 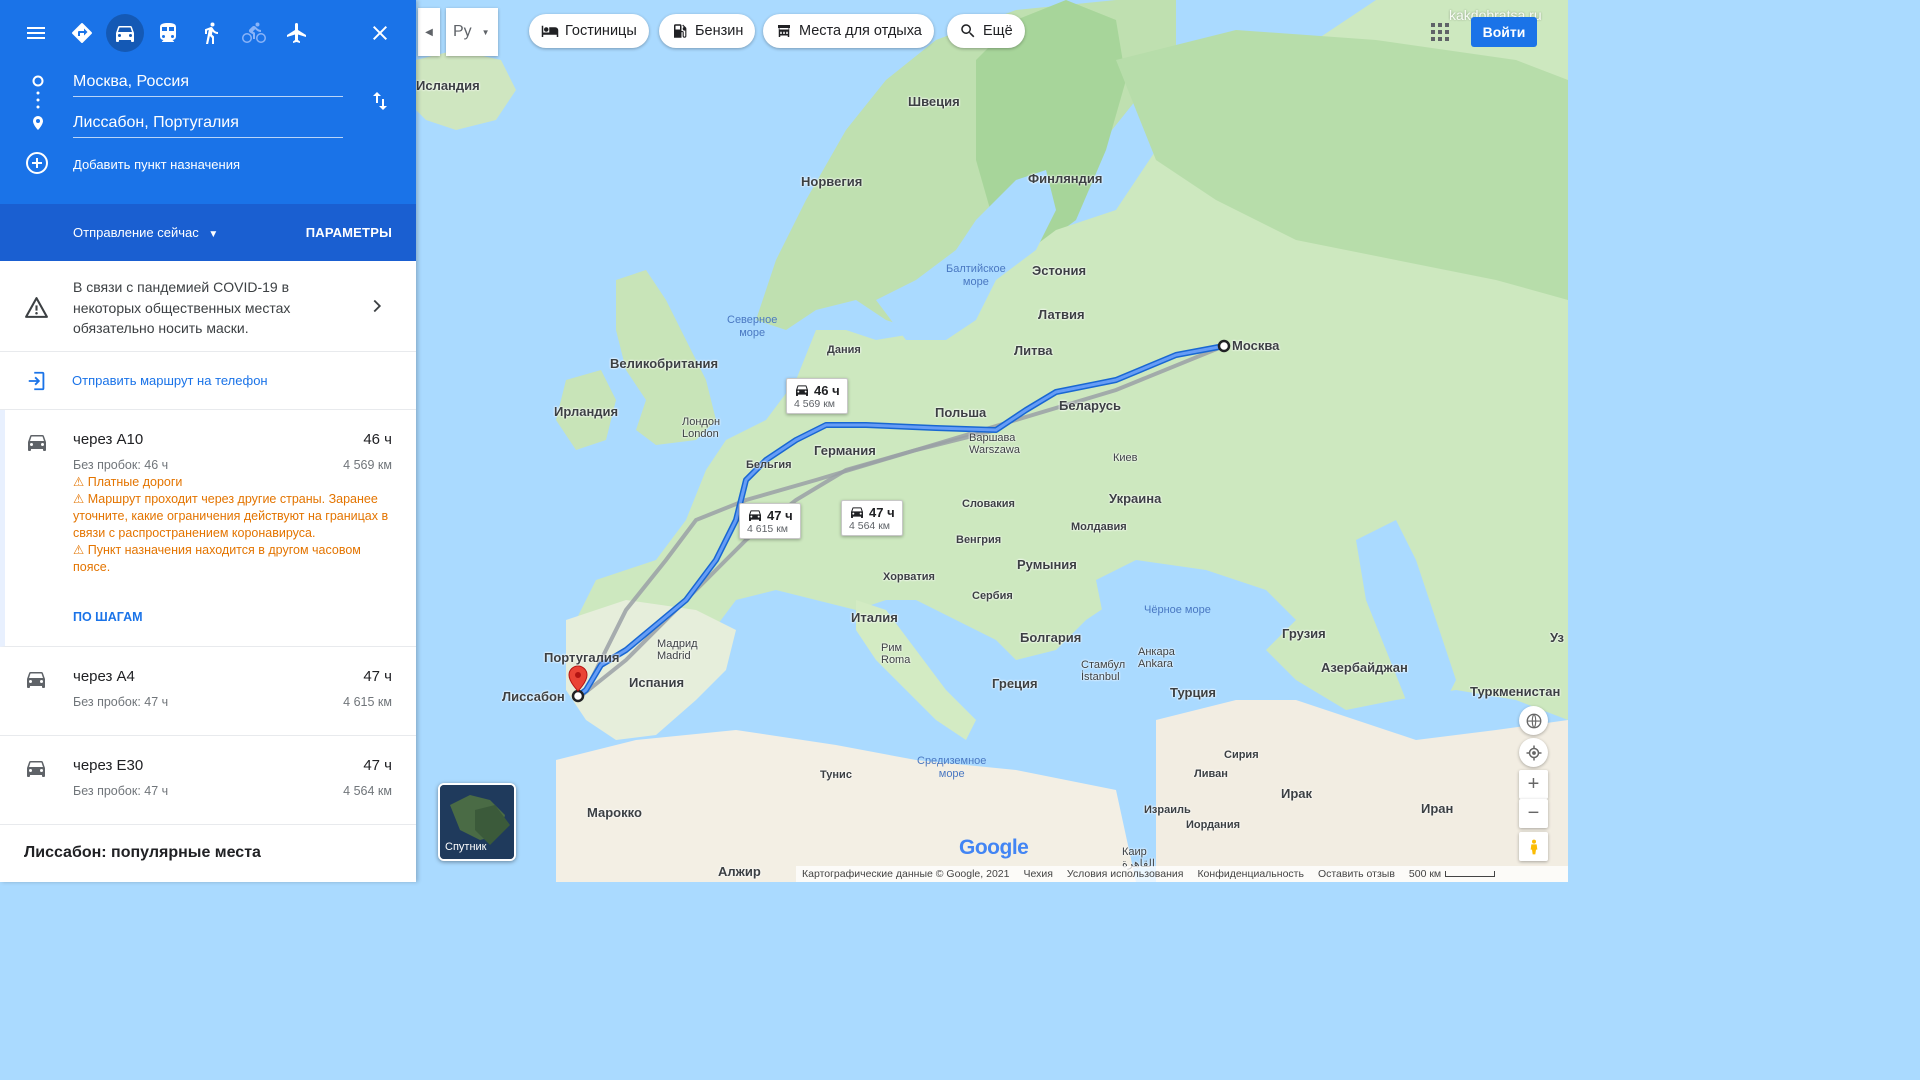 I want to click on route-via: через A4, so click(x=104, y=676).